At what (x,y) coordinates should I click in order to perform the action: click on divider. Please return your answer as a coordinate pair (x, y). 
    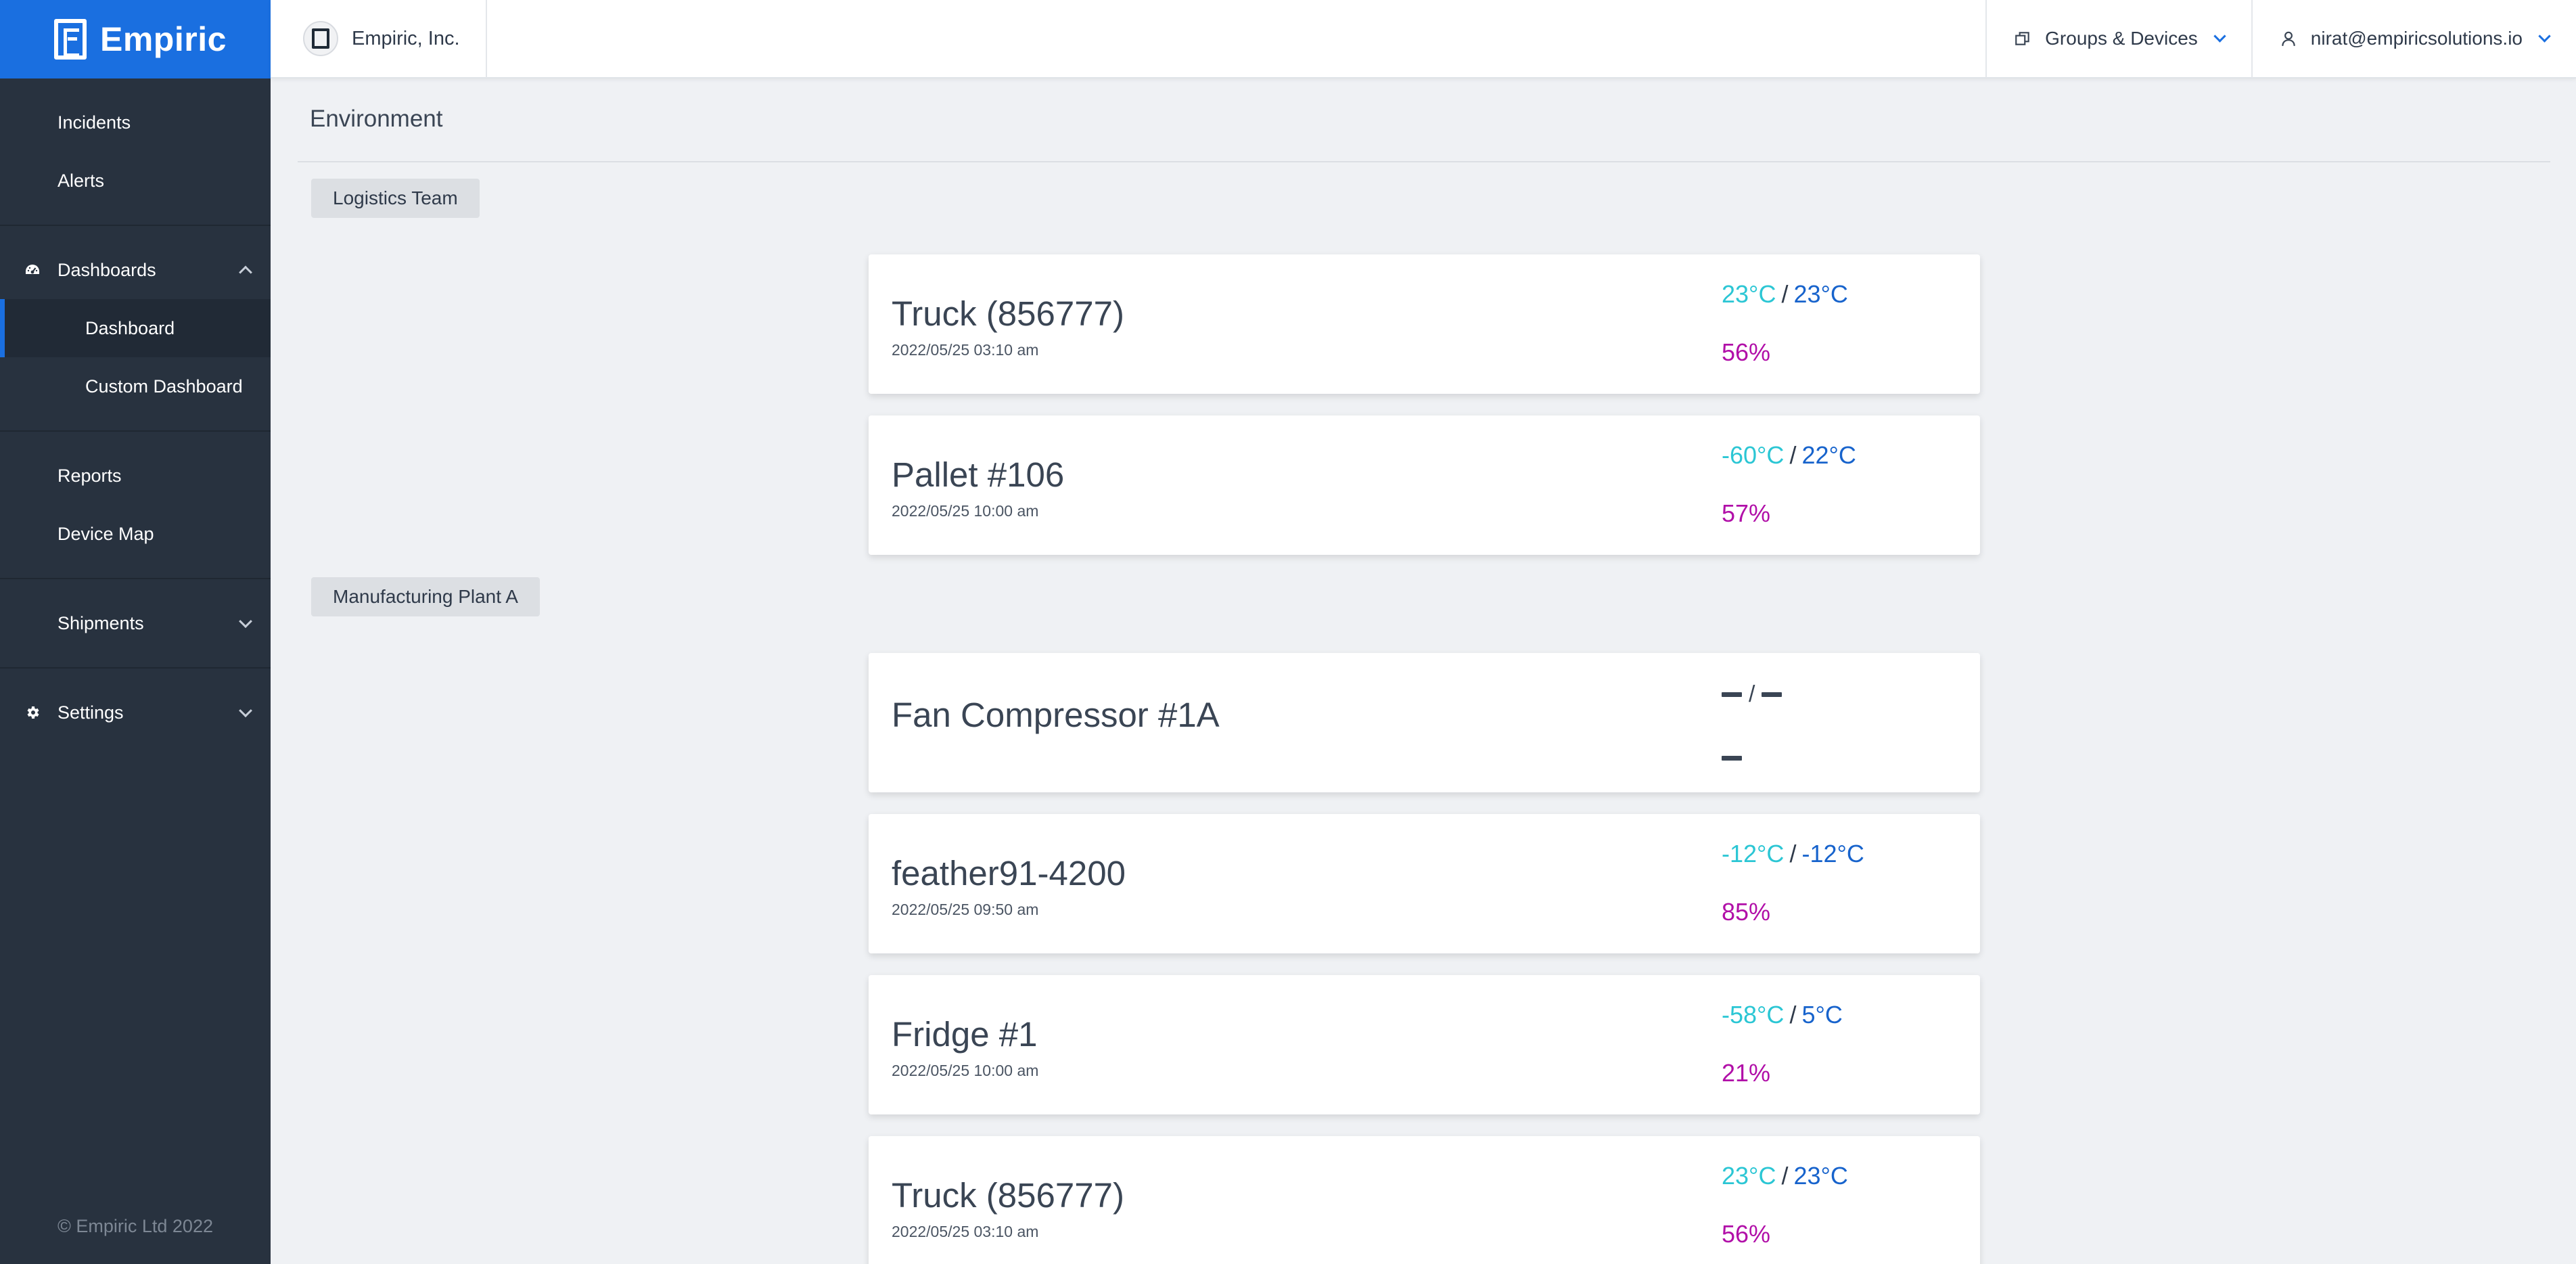
    Looking at the image, I should click on (1424, 162).